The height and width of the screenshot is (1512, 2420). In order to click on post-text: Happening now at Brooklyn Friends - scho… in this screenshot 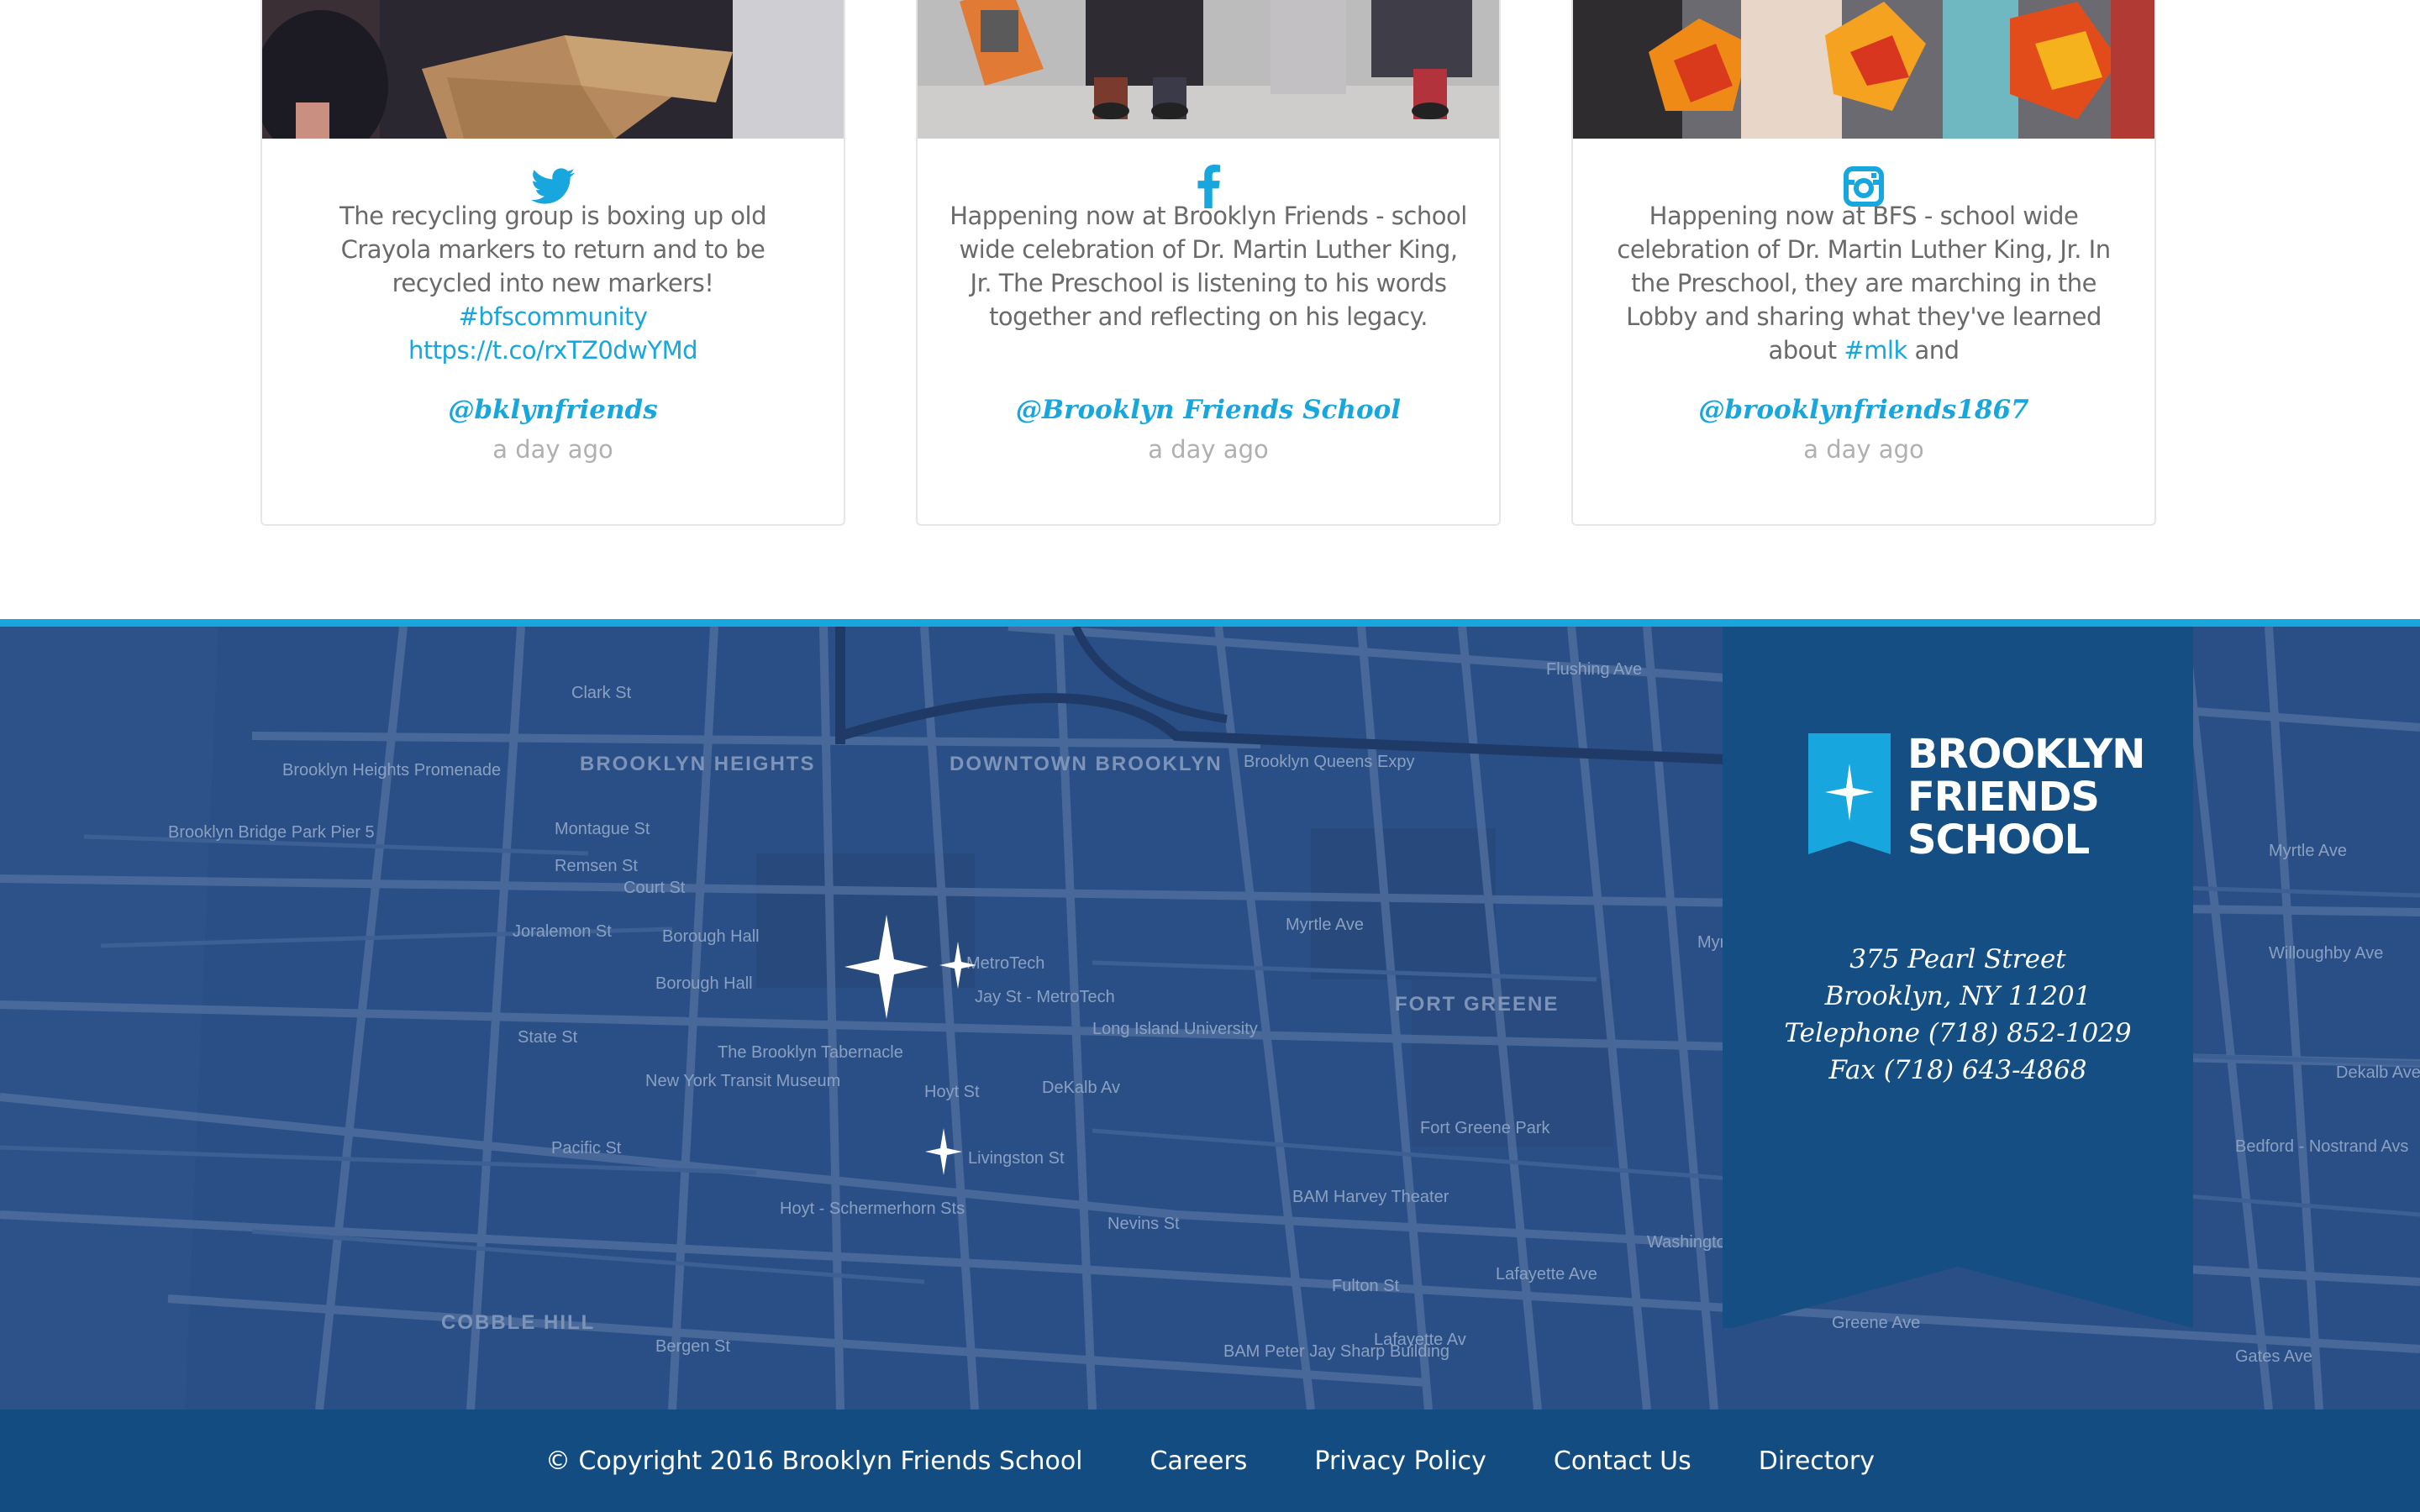, I will do `click(1208, 266)`.